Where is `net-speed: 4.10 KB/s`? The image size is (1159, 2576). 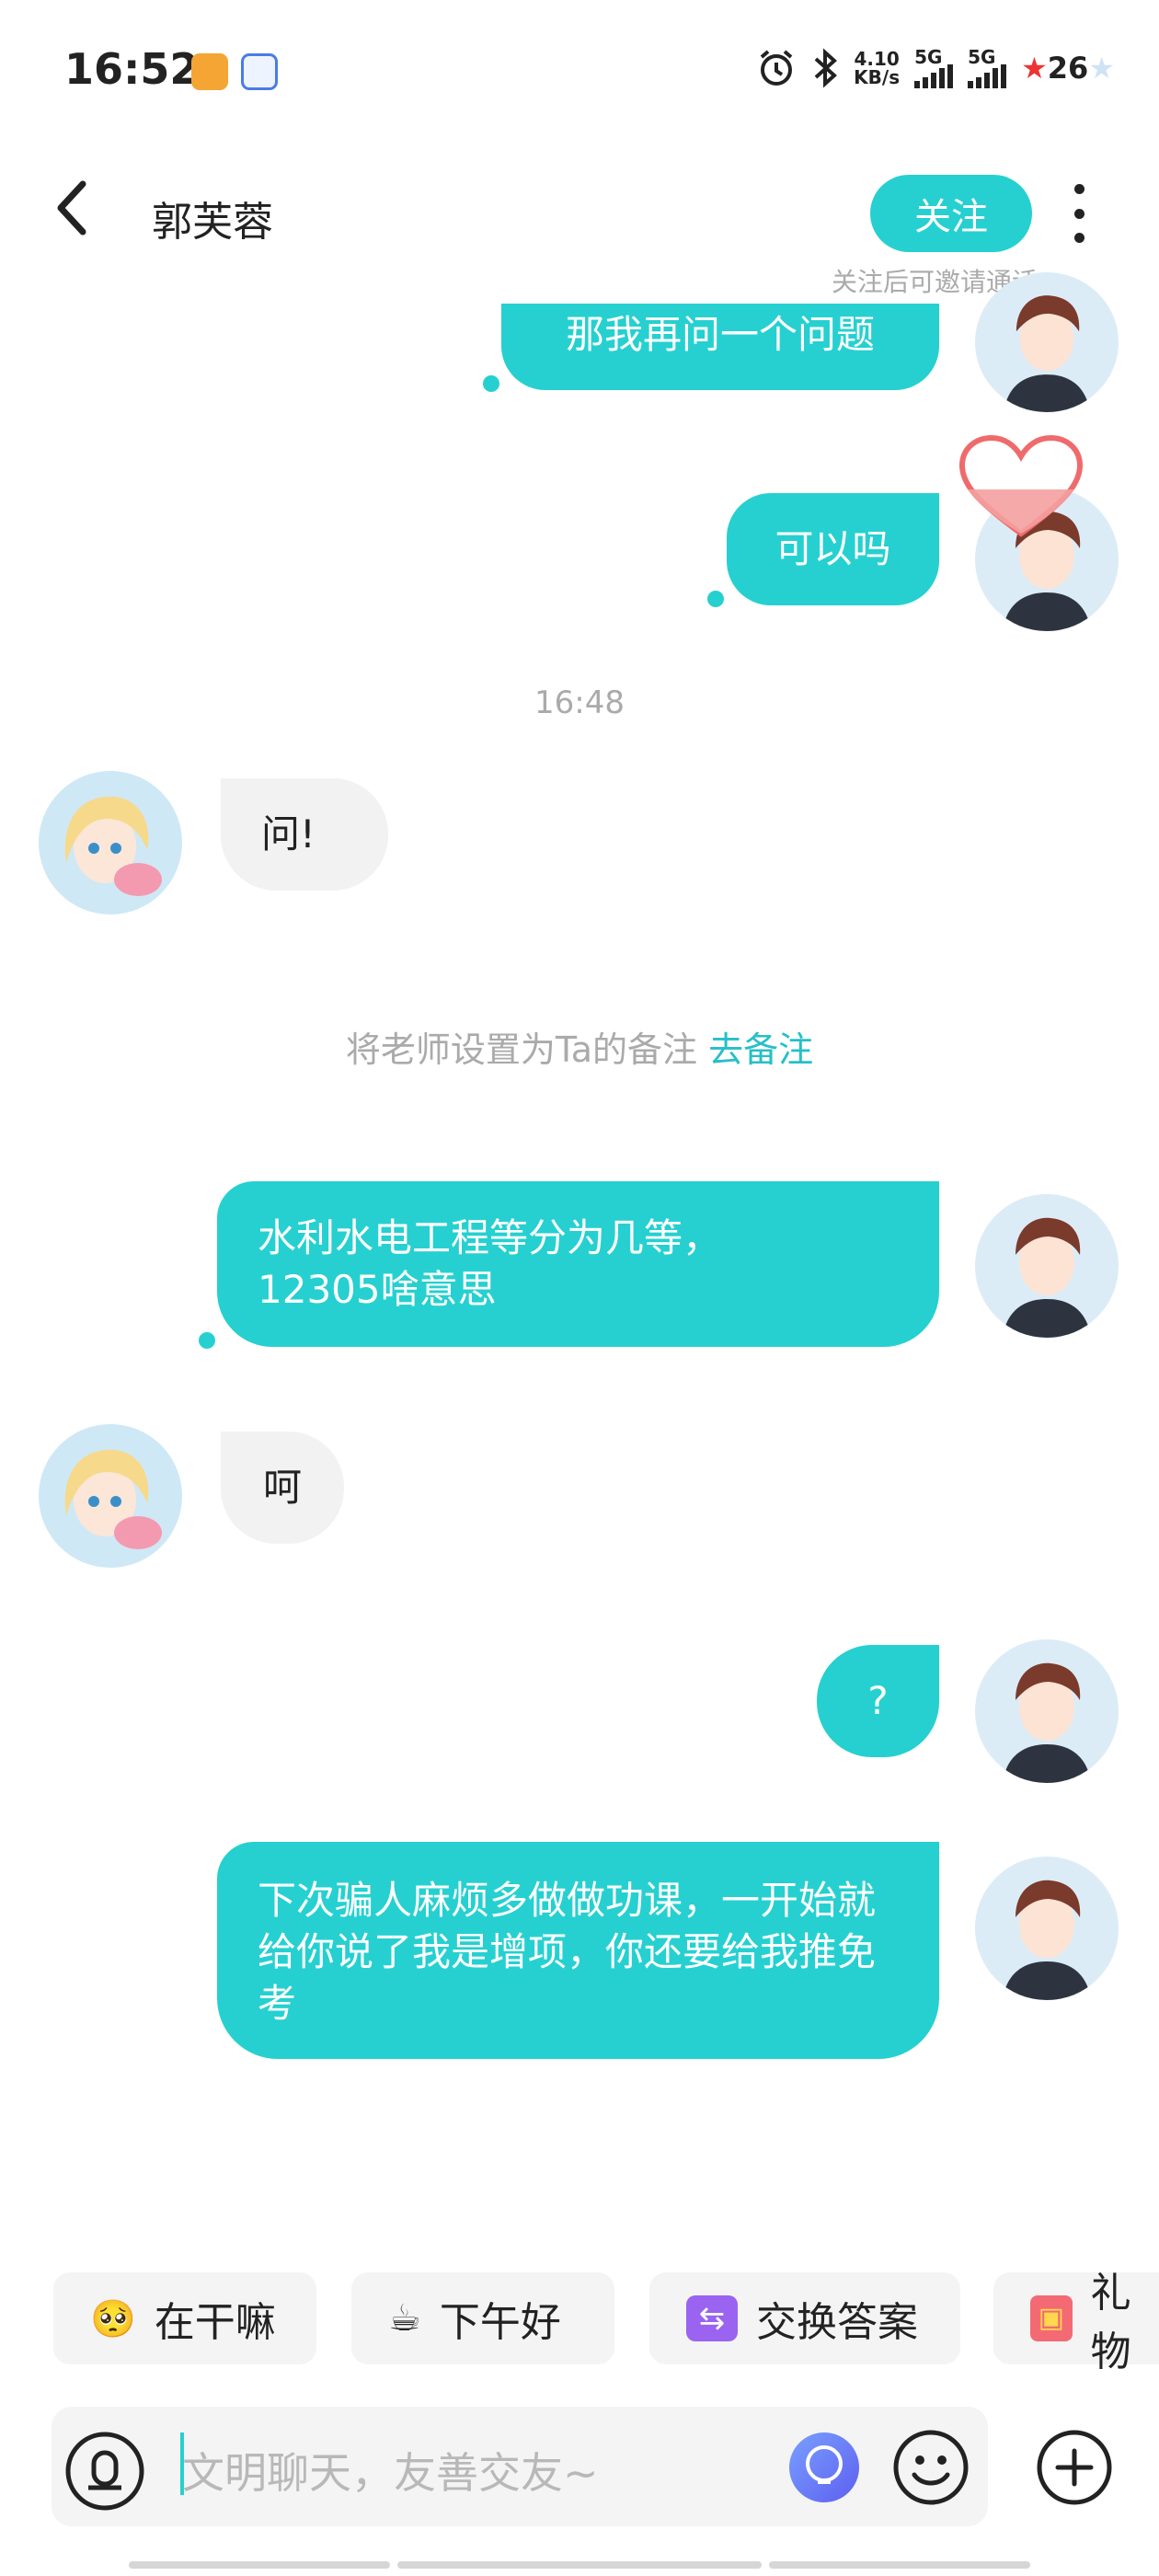
net-speed: 4.10 KB/s is located at coordinates (877, 68).